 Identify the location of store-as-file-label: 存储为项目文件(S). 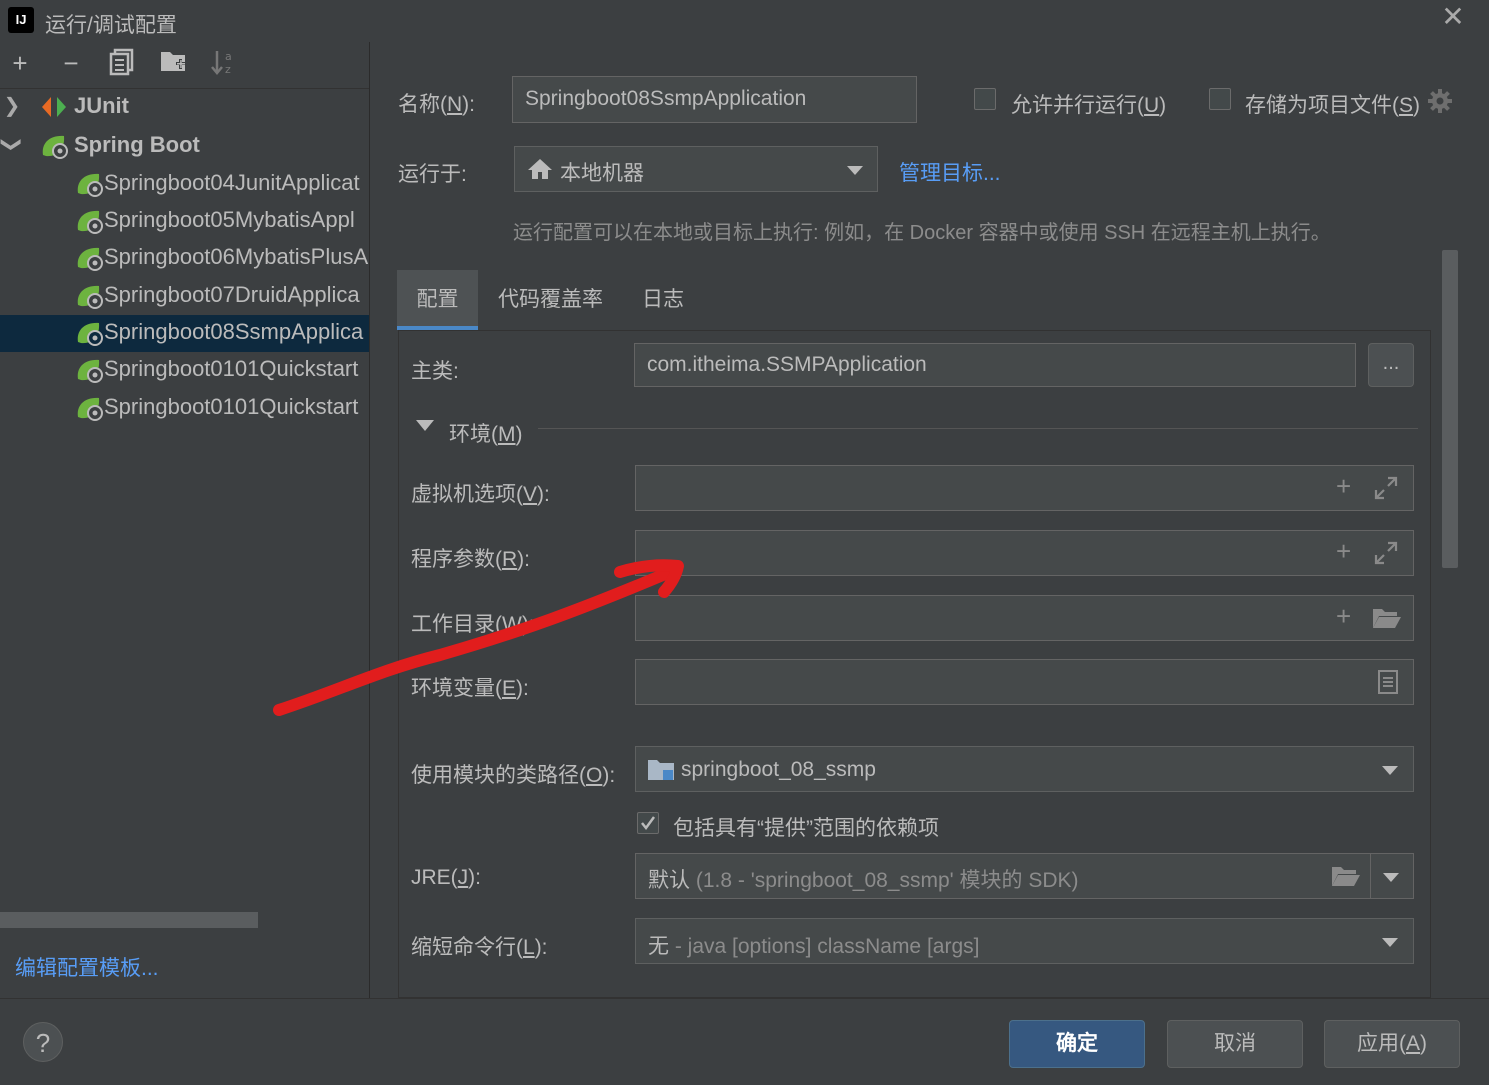
(1332, 104).